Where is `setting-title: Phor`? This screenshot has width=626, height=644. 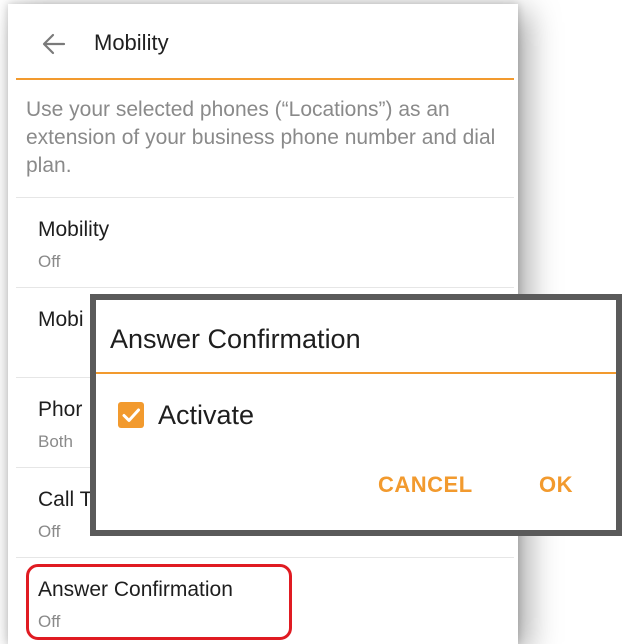
setting-title: Phor is located at coordinates (60, 409).